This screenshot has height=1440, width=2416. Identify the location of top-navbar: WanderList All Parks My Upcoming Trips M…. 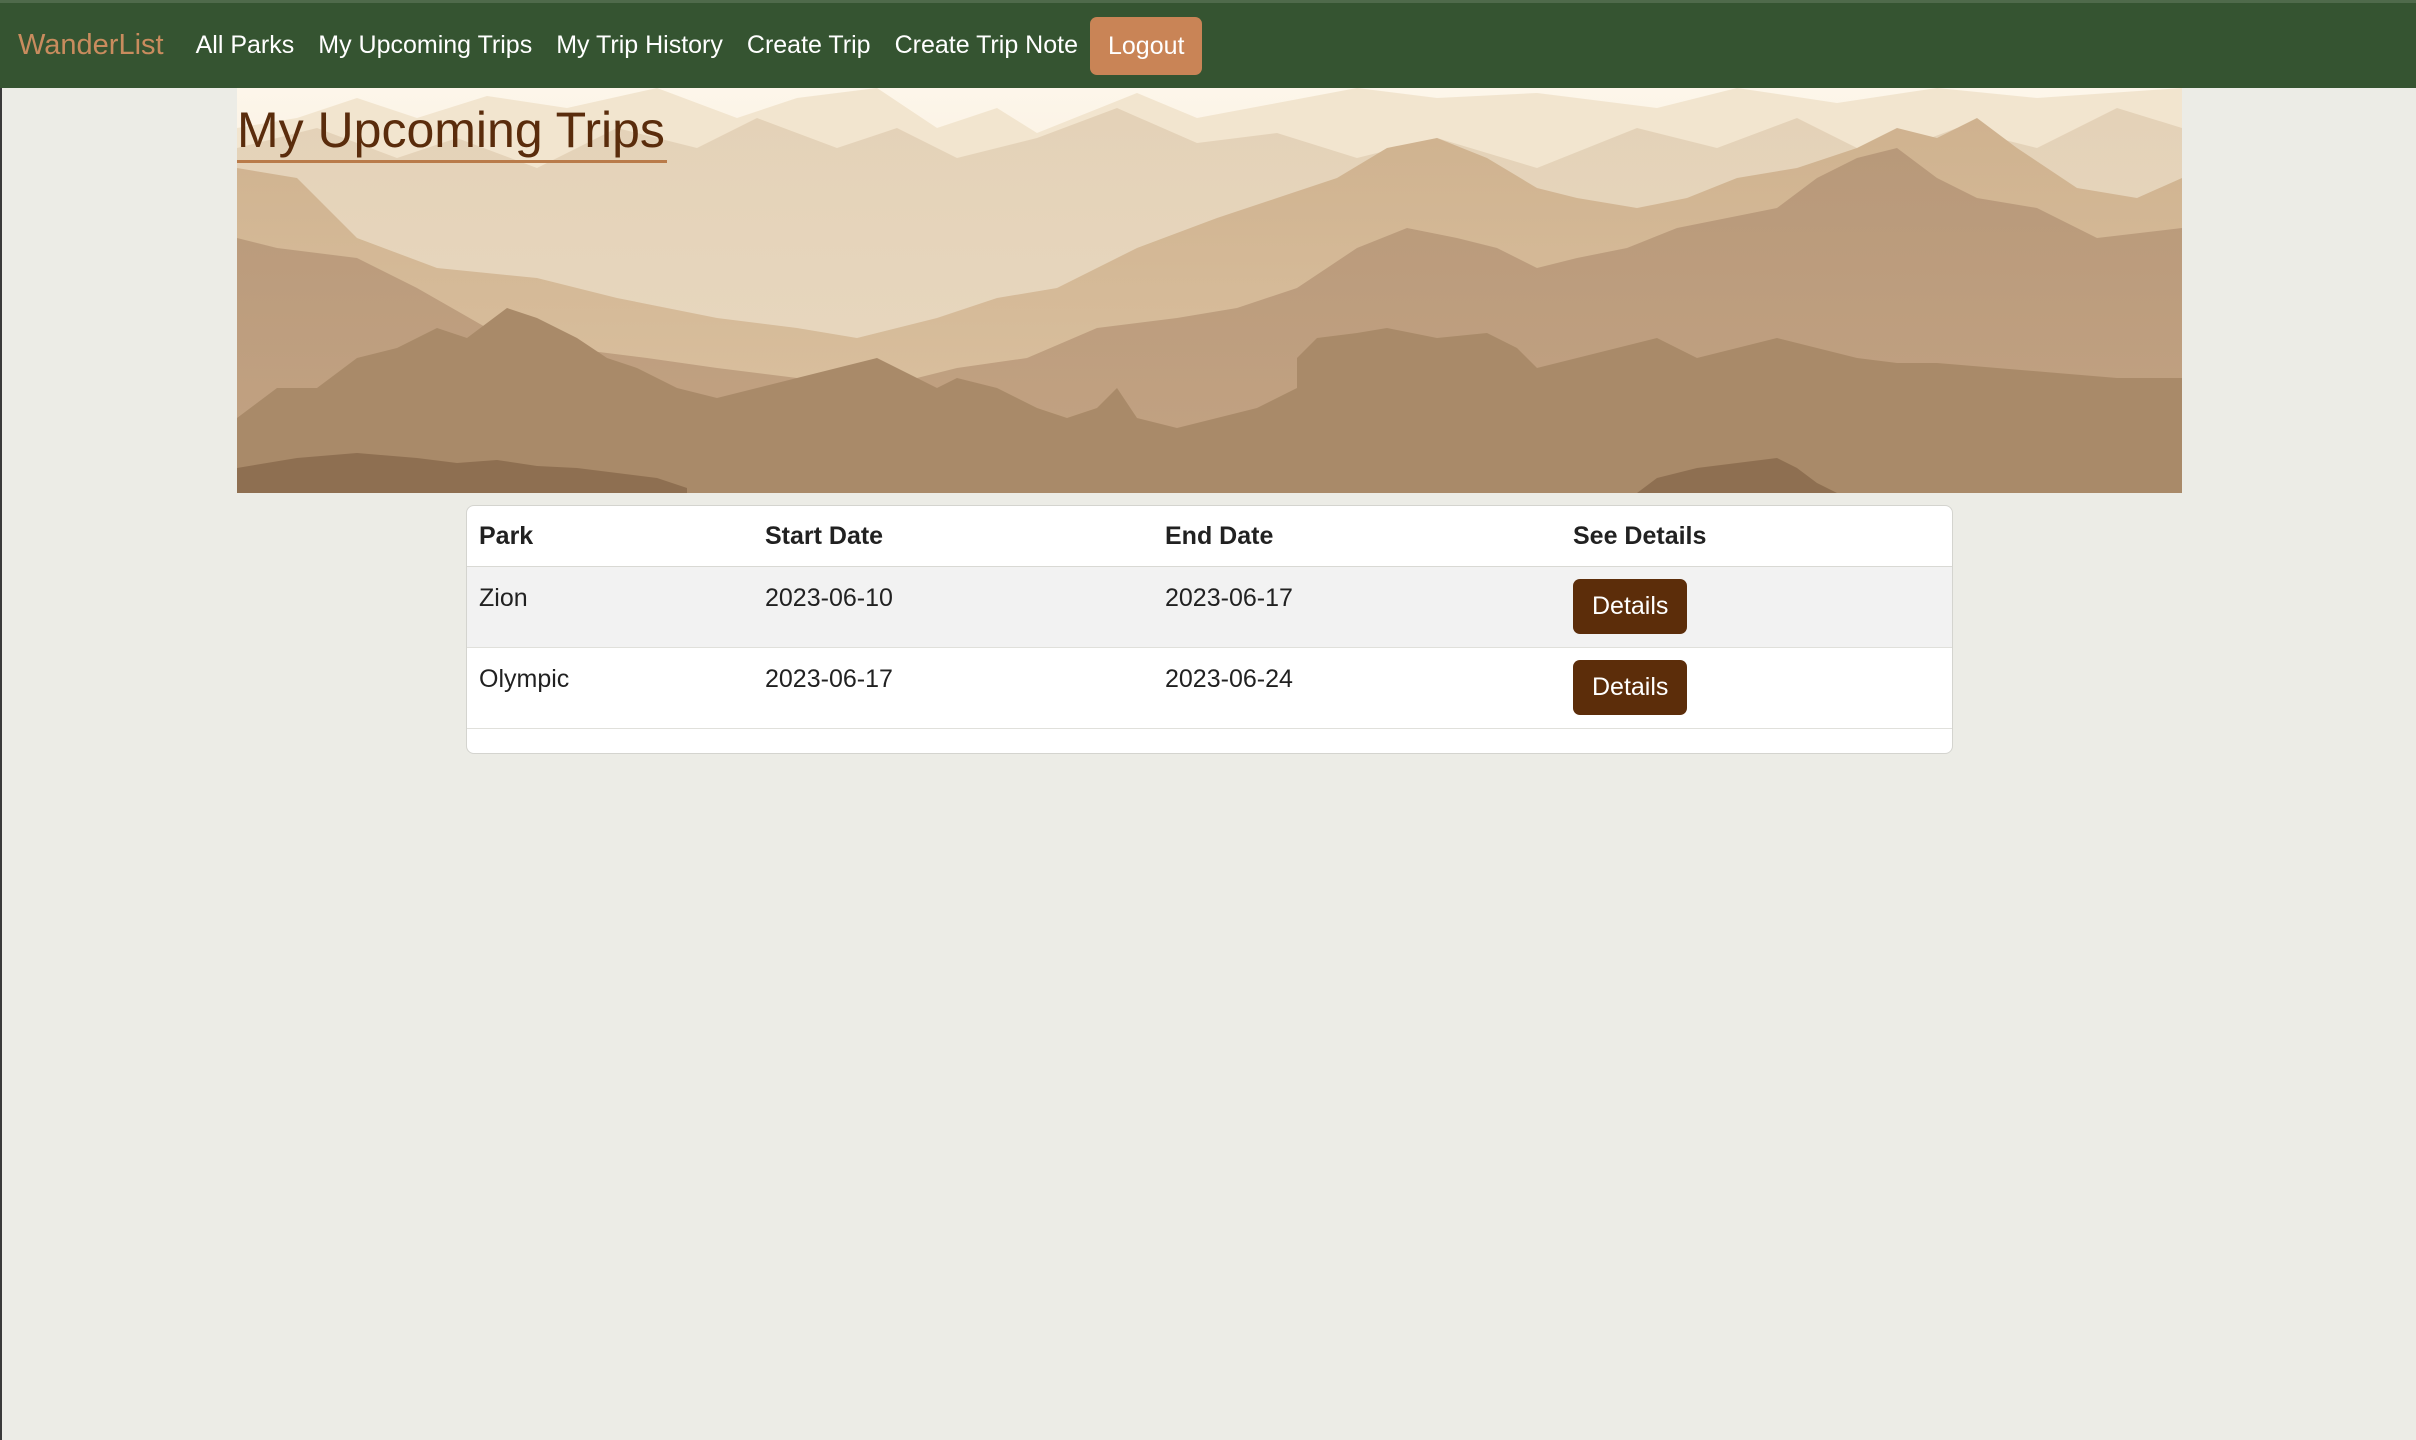
(1208, 44).